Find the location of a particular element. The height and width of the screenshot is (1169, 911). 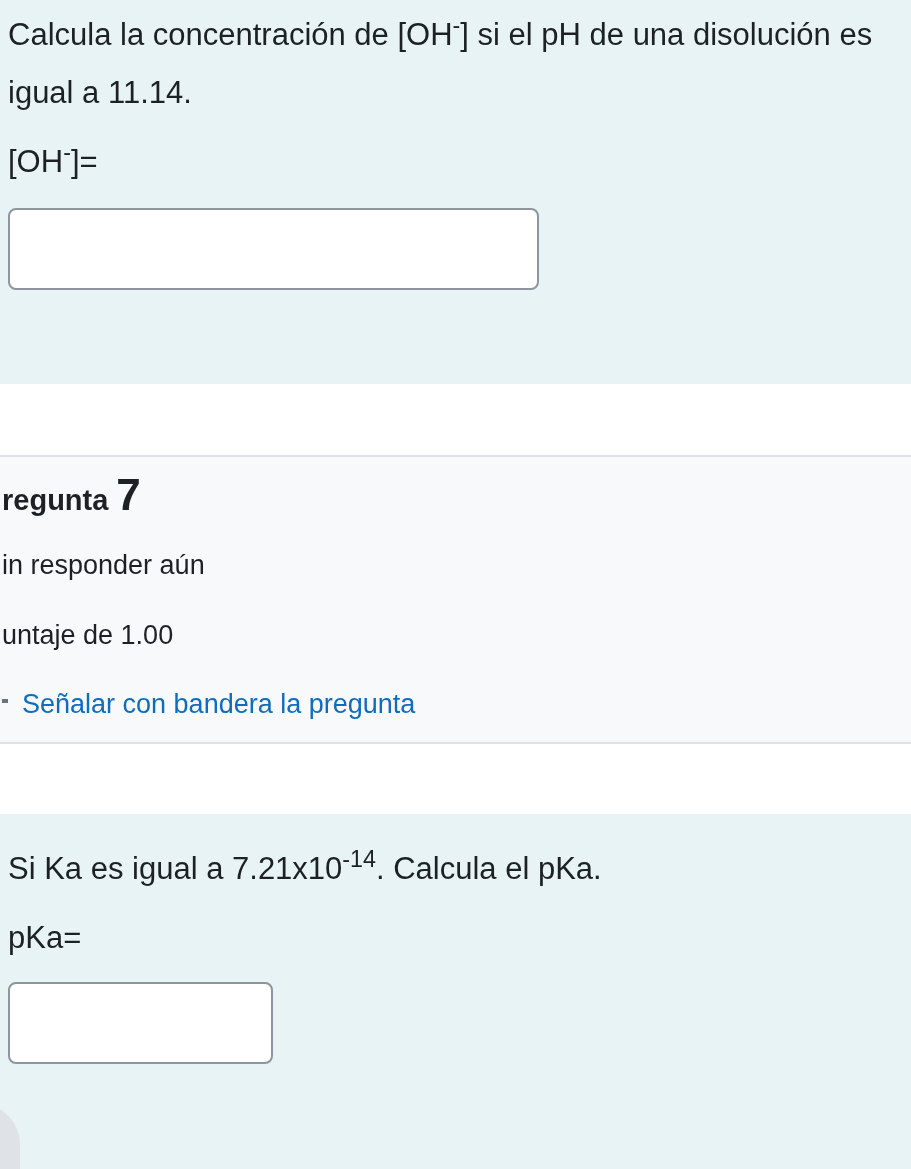

flag-question-link: Señalar con bandera la pregunta is located at coordinates (219, 703).